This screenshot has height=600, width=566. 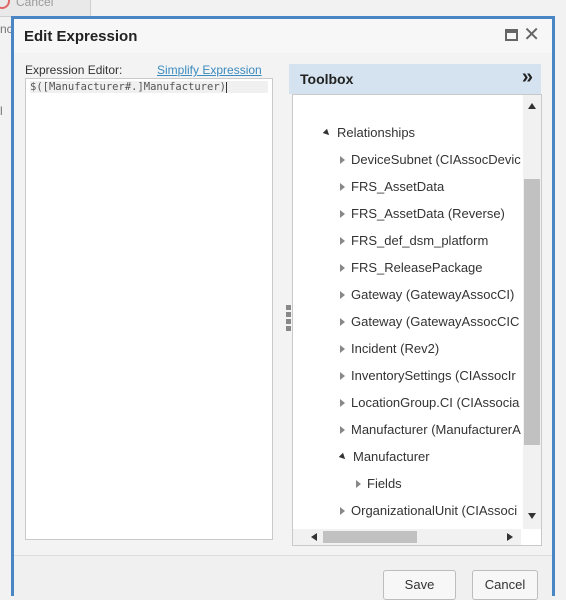 I want to click on background-cancel-button: Cancel, so click(x=45, y=8).